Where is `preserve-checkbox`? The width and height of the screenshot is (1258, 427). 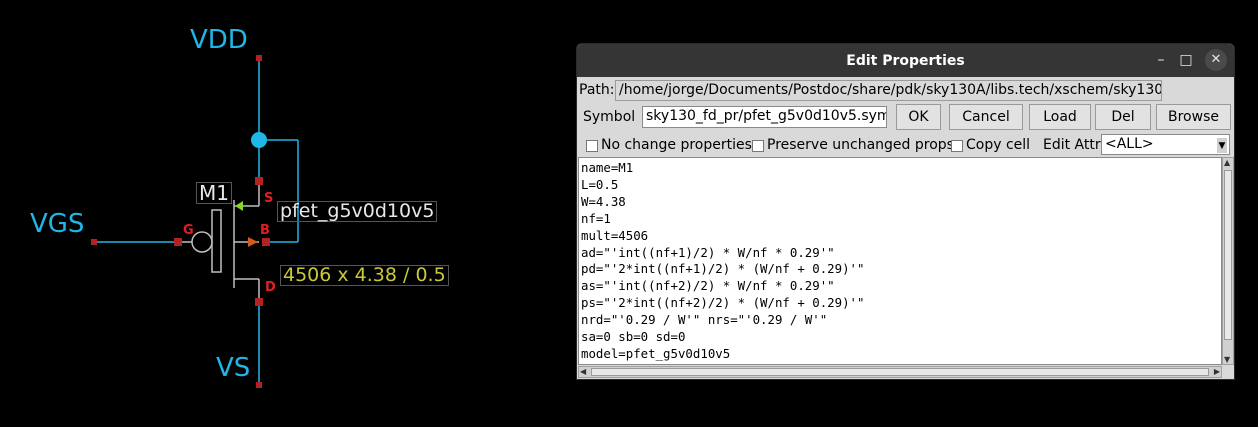
preserve-checkbox is located at coordinates (758, 146).